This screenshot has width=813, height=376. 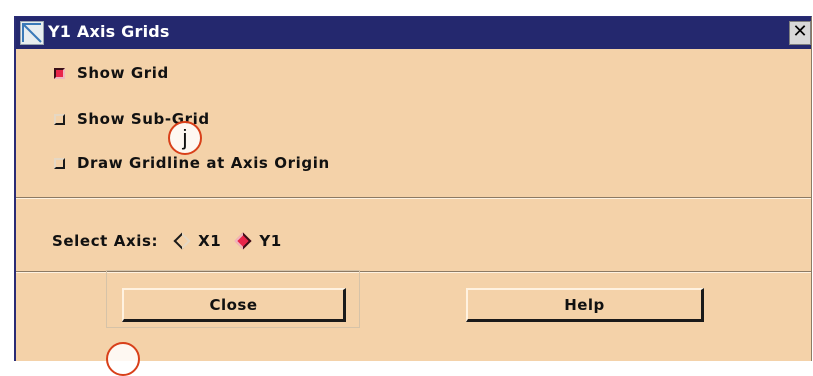 I want to click on window-menu-icon, so click(x=32, y=33).